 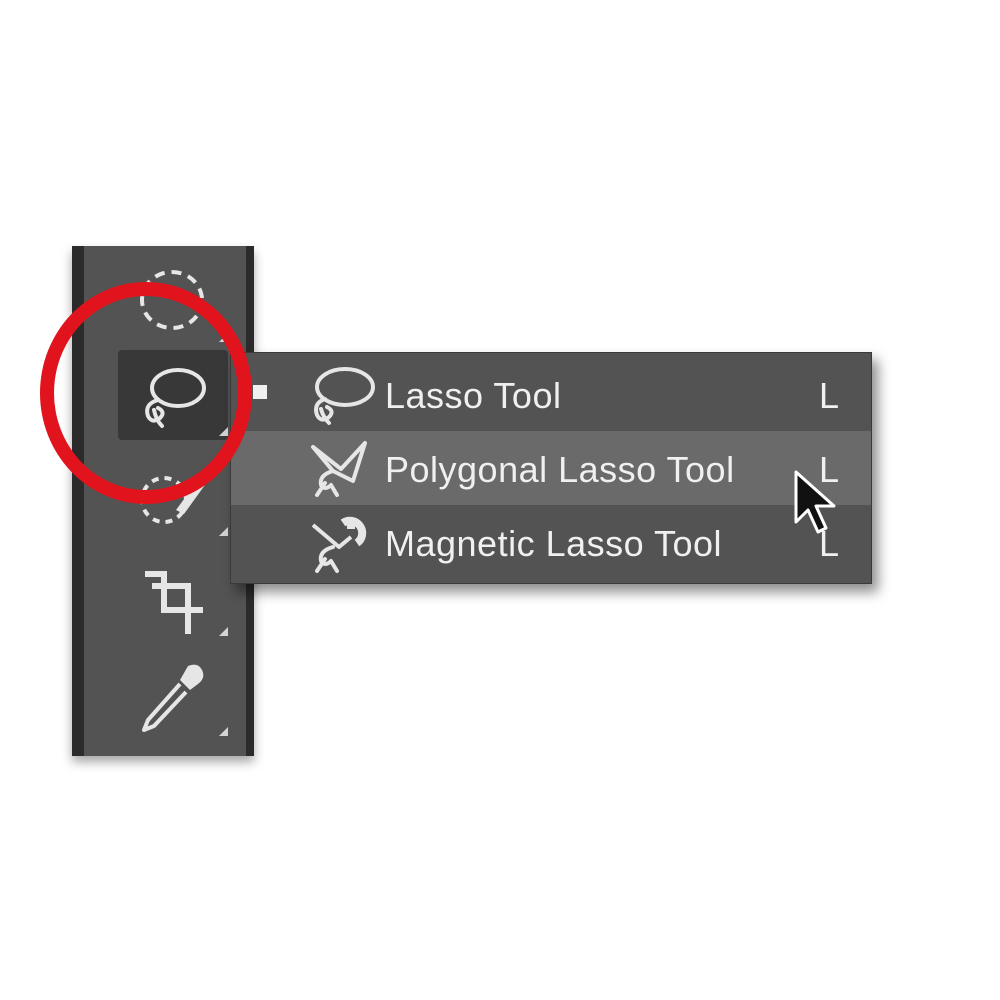 I want to click on menu-item-label: Lasso Tool, so click(x=473, y=395).